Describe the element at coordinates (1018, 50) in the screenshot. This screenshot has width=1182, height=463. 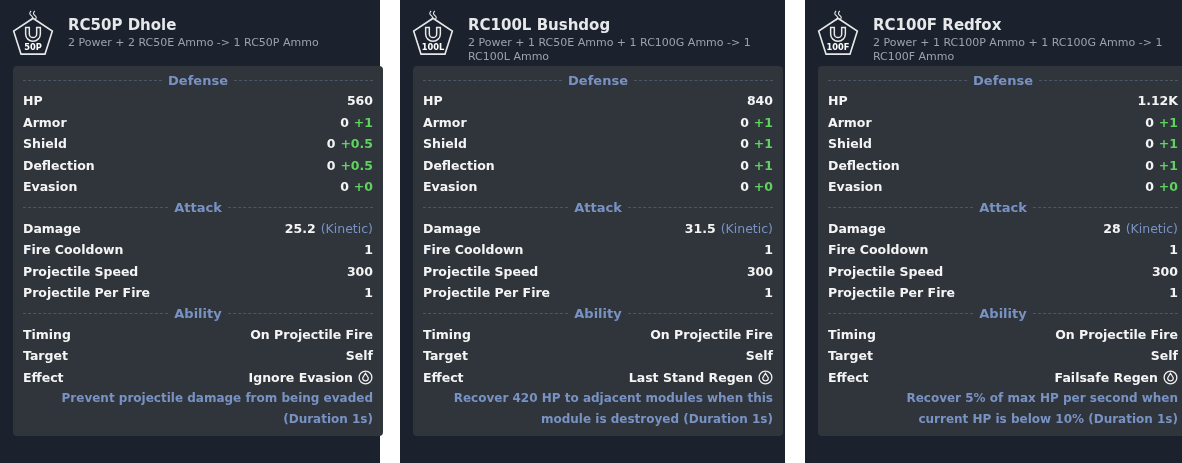
I see `recipe-text: 2 Power + 1 RC100P Ammo + 1 RC100G Ammo -> 1 RC100F Ammo` at that location.